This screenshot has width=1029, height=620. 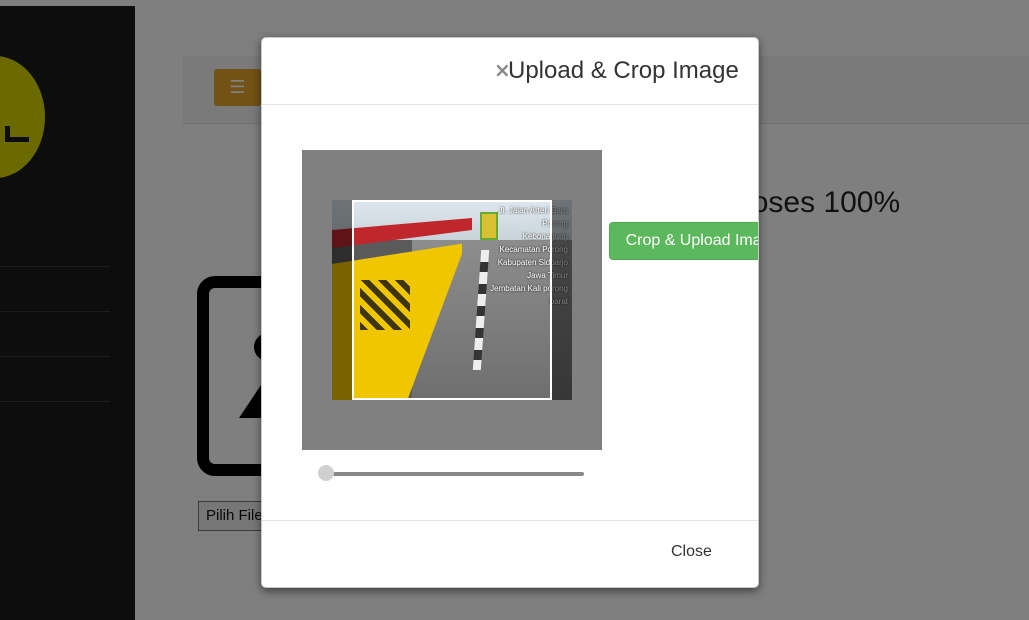 What do you see at coordinates (510, 553) in the screenshot?
I see `modal-footer: Close` at bounding box center [510, 553].